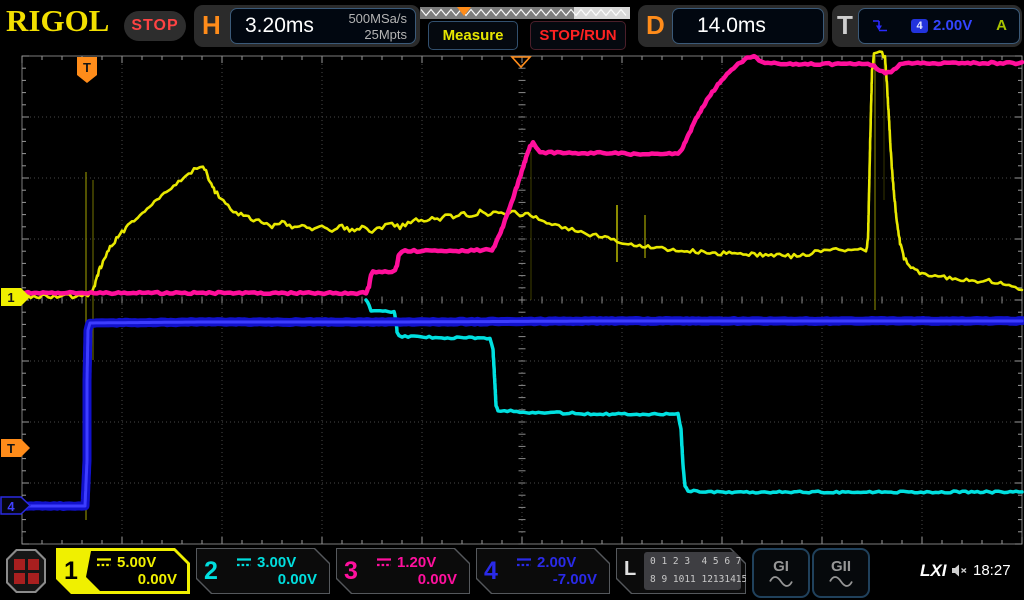 The image size is (1024, 600). I want to click on generator-1-box: GI, so click(781, 573).